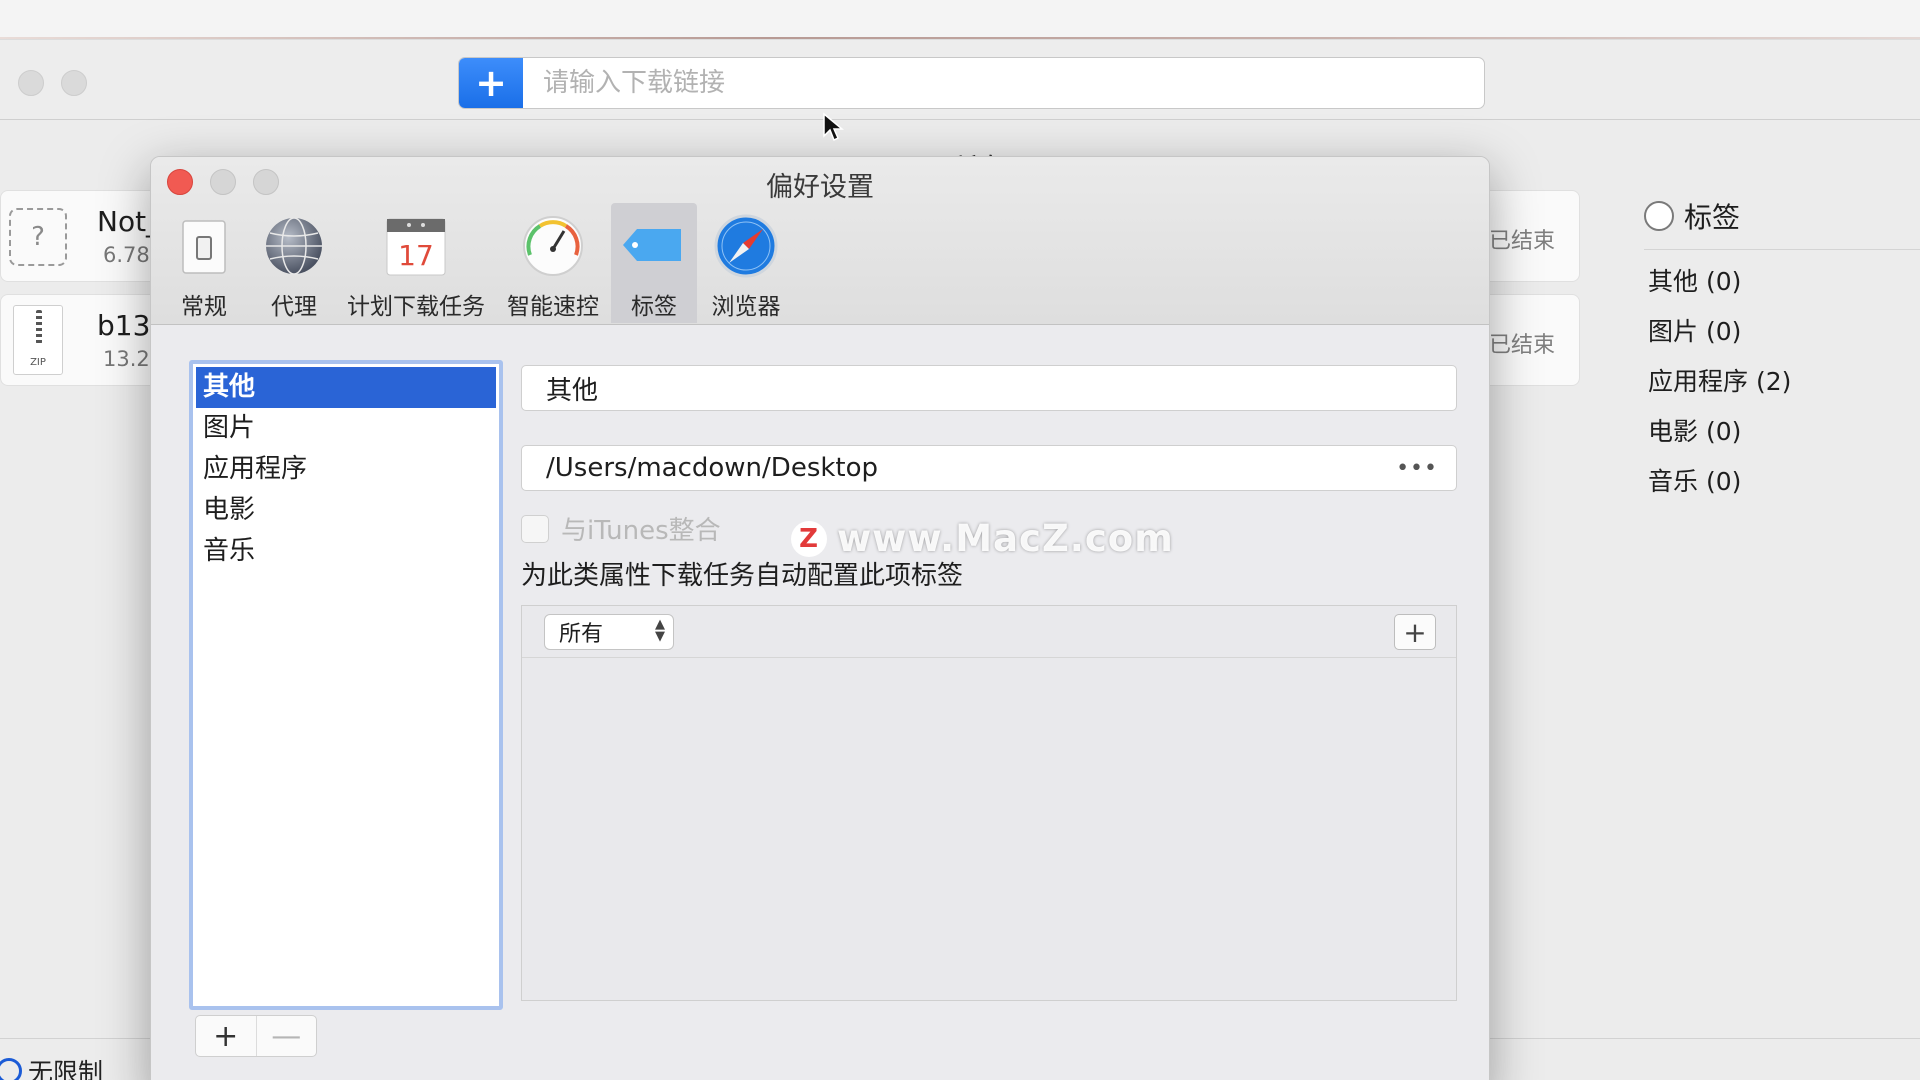 This screenshot has width=1920, height=1080. I want to click on mouse-cursor-icon, so click(833, 127).